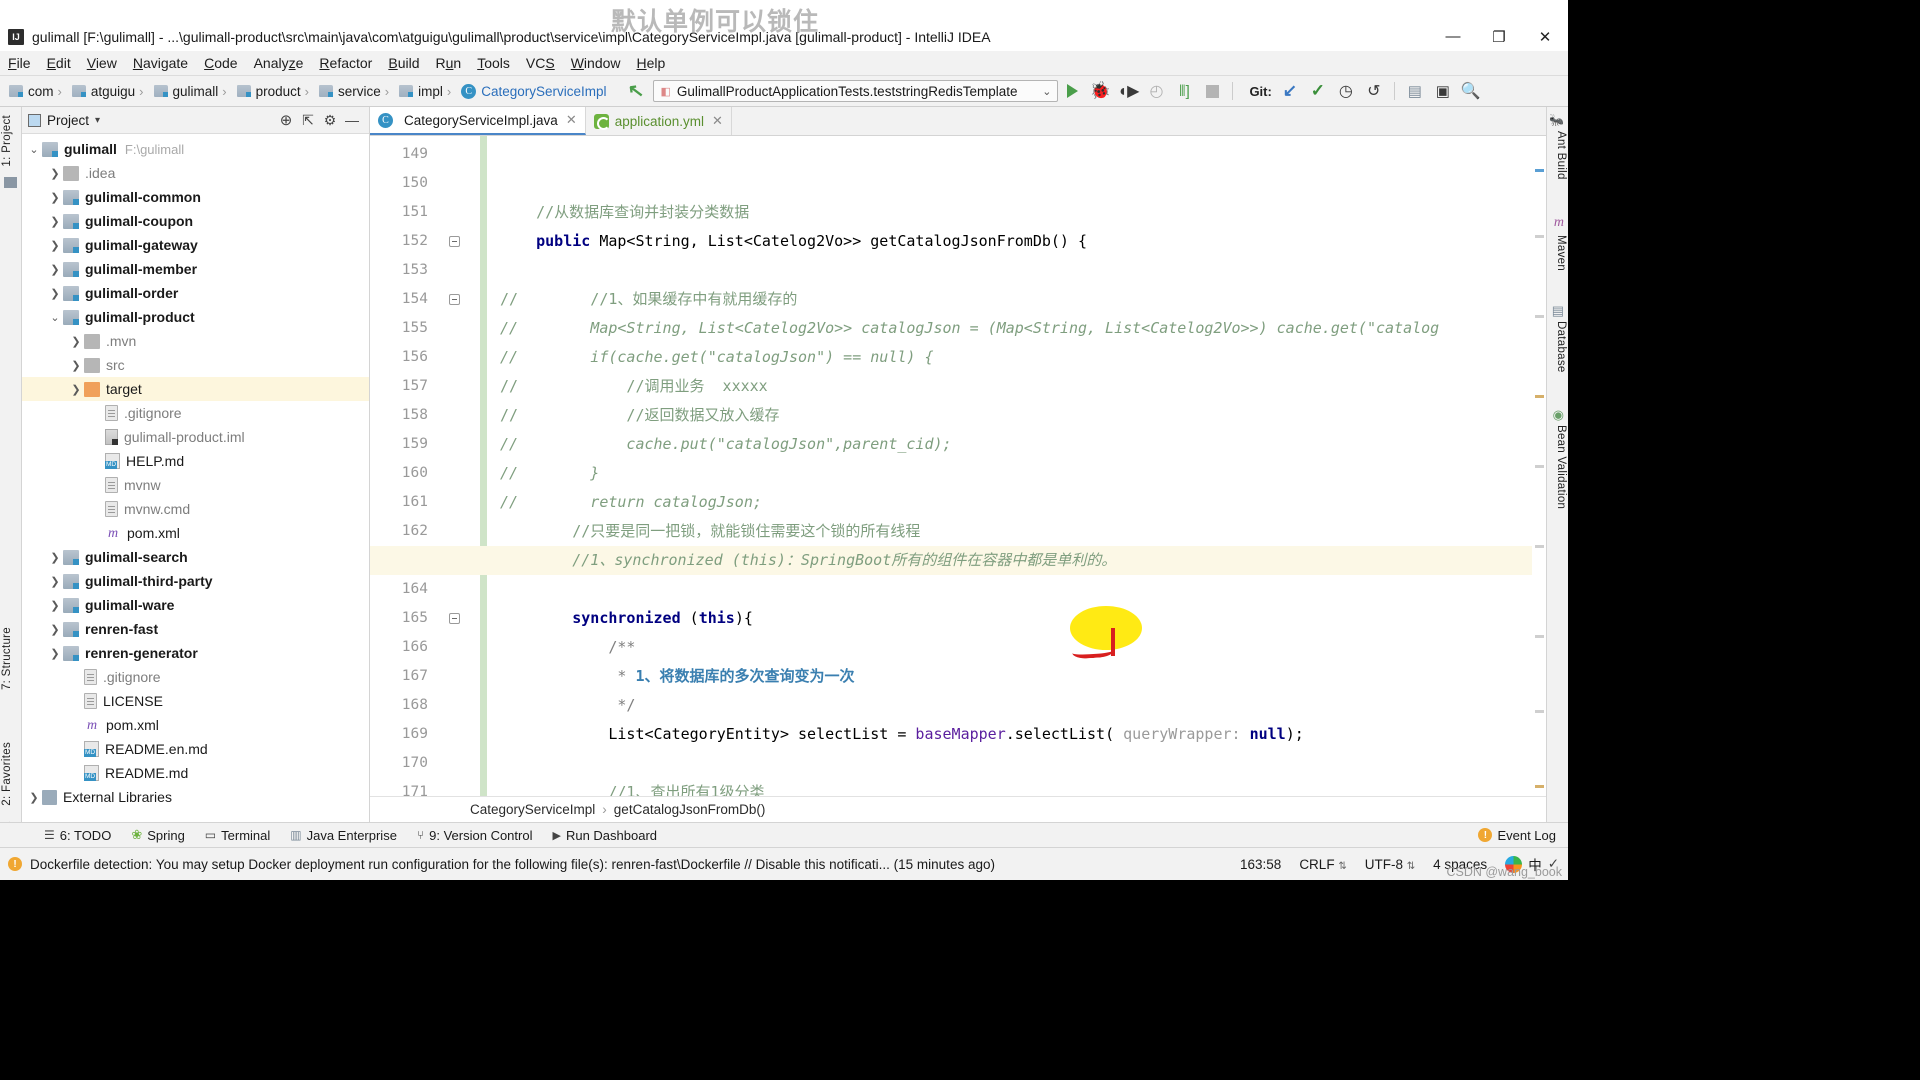  What do you see at coordinates (1072, 91) in the screenshot?
I see `run-button` at bounding box center [1072, 91].